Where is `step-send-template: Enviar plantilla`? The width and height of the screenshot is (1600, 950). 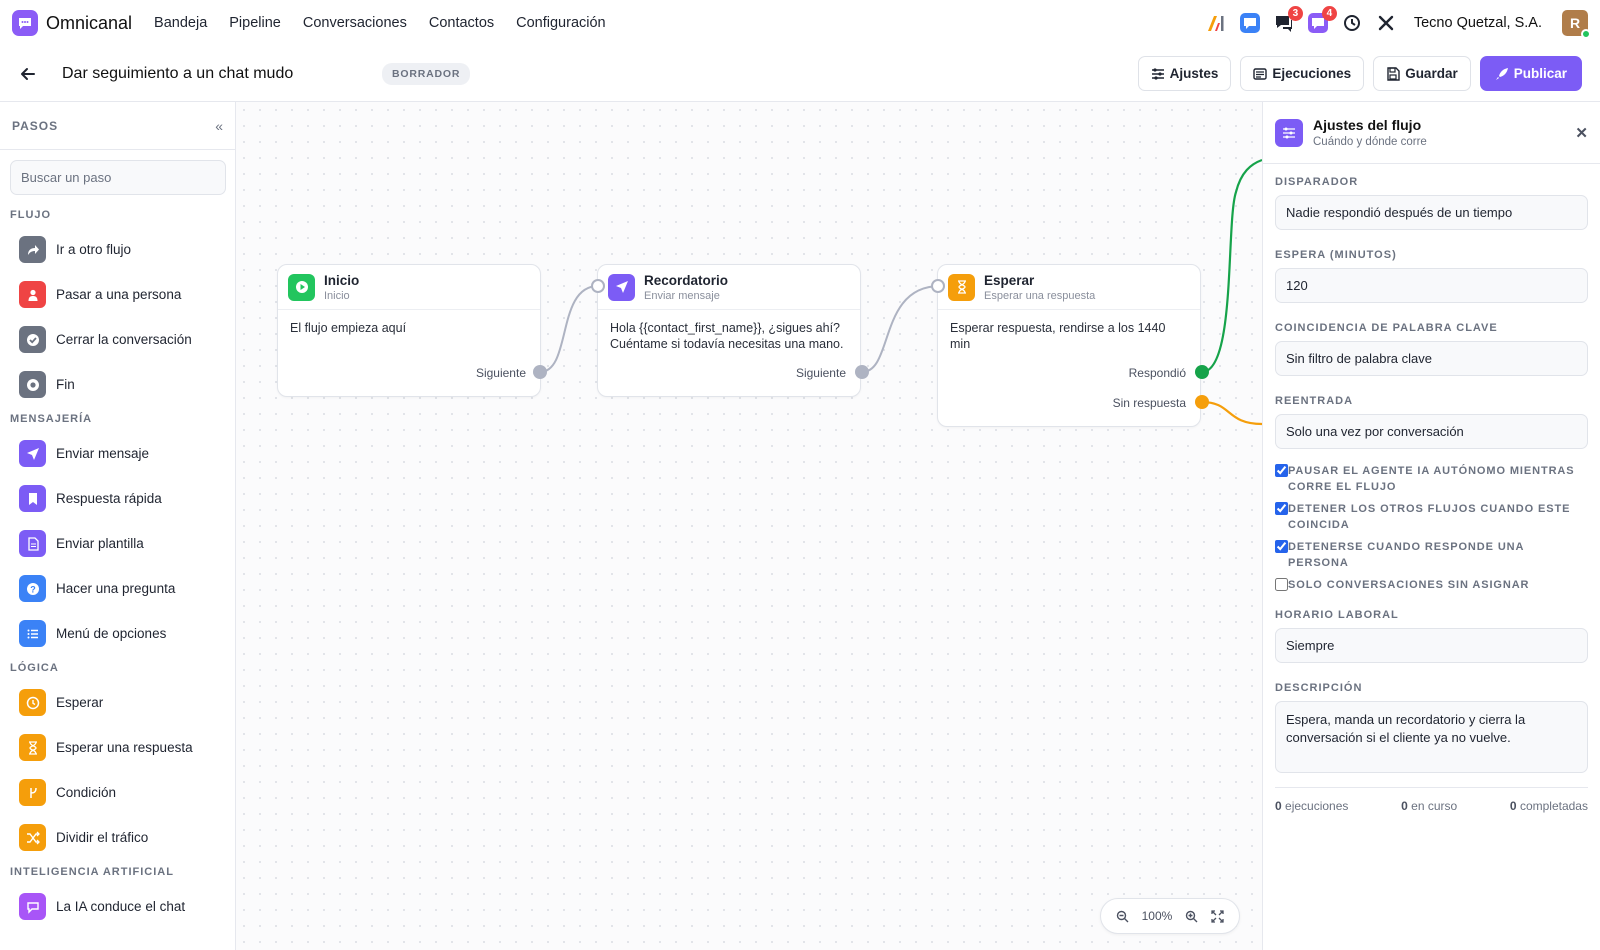
step-send-template: Enviar plantilla is located at coordinates (117, 543).